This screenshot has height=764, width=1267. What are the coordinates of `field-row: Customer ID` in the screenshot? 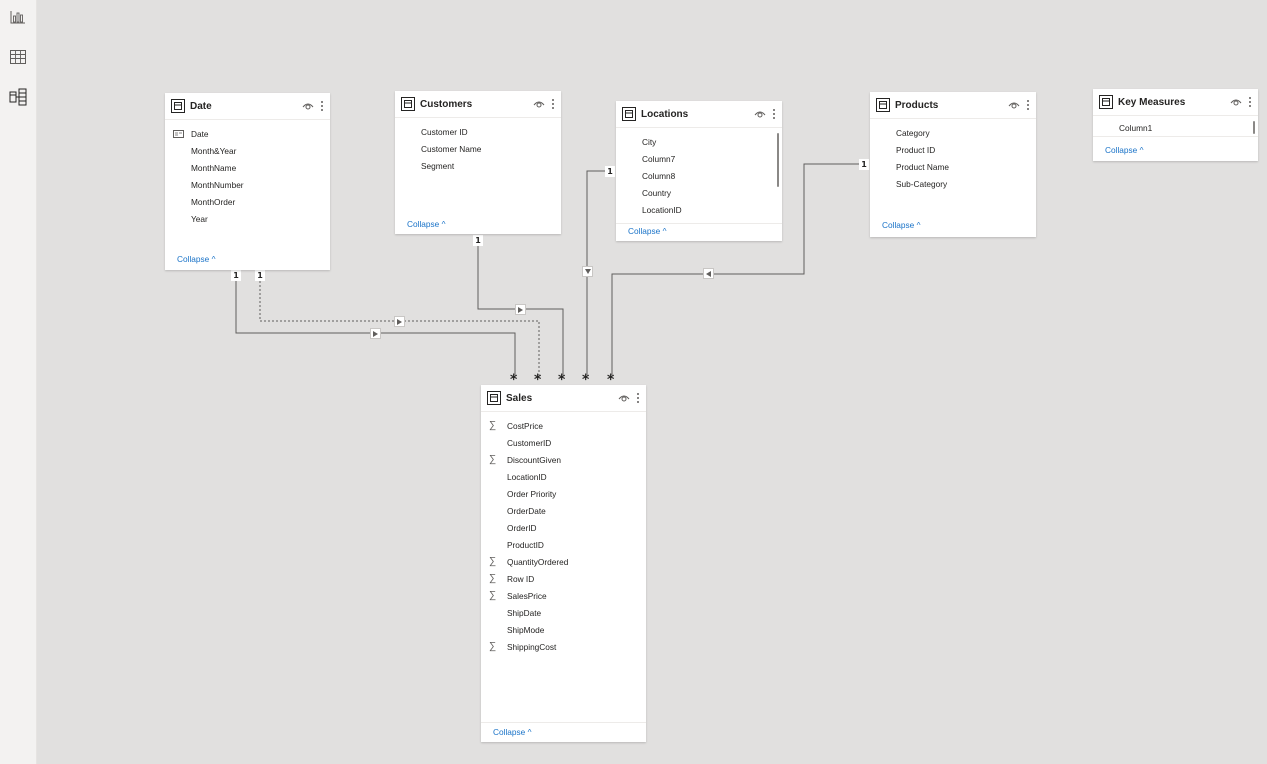 It's located at (478, 131).